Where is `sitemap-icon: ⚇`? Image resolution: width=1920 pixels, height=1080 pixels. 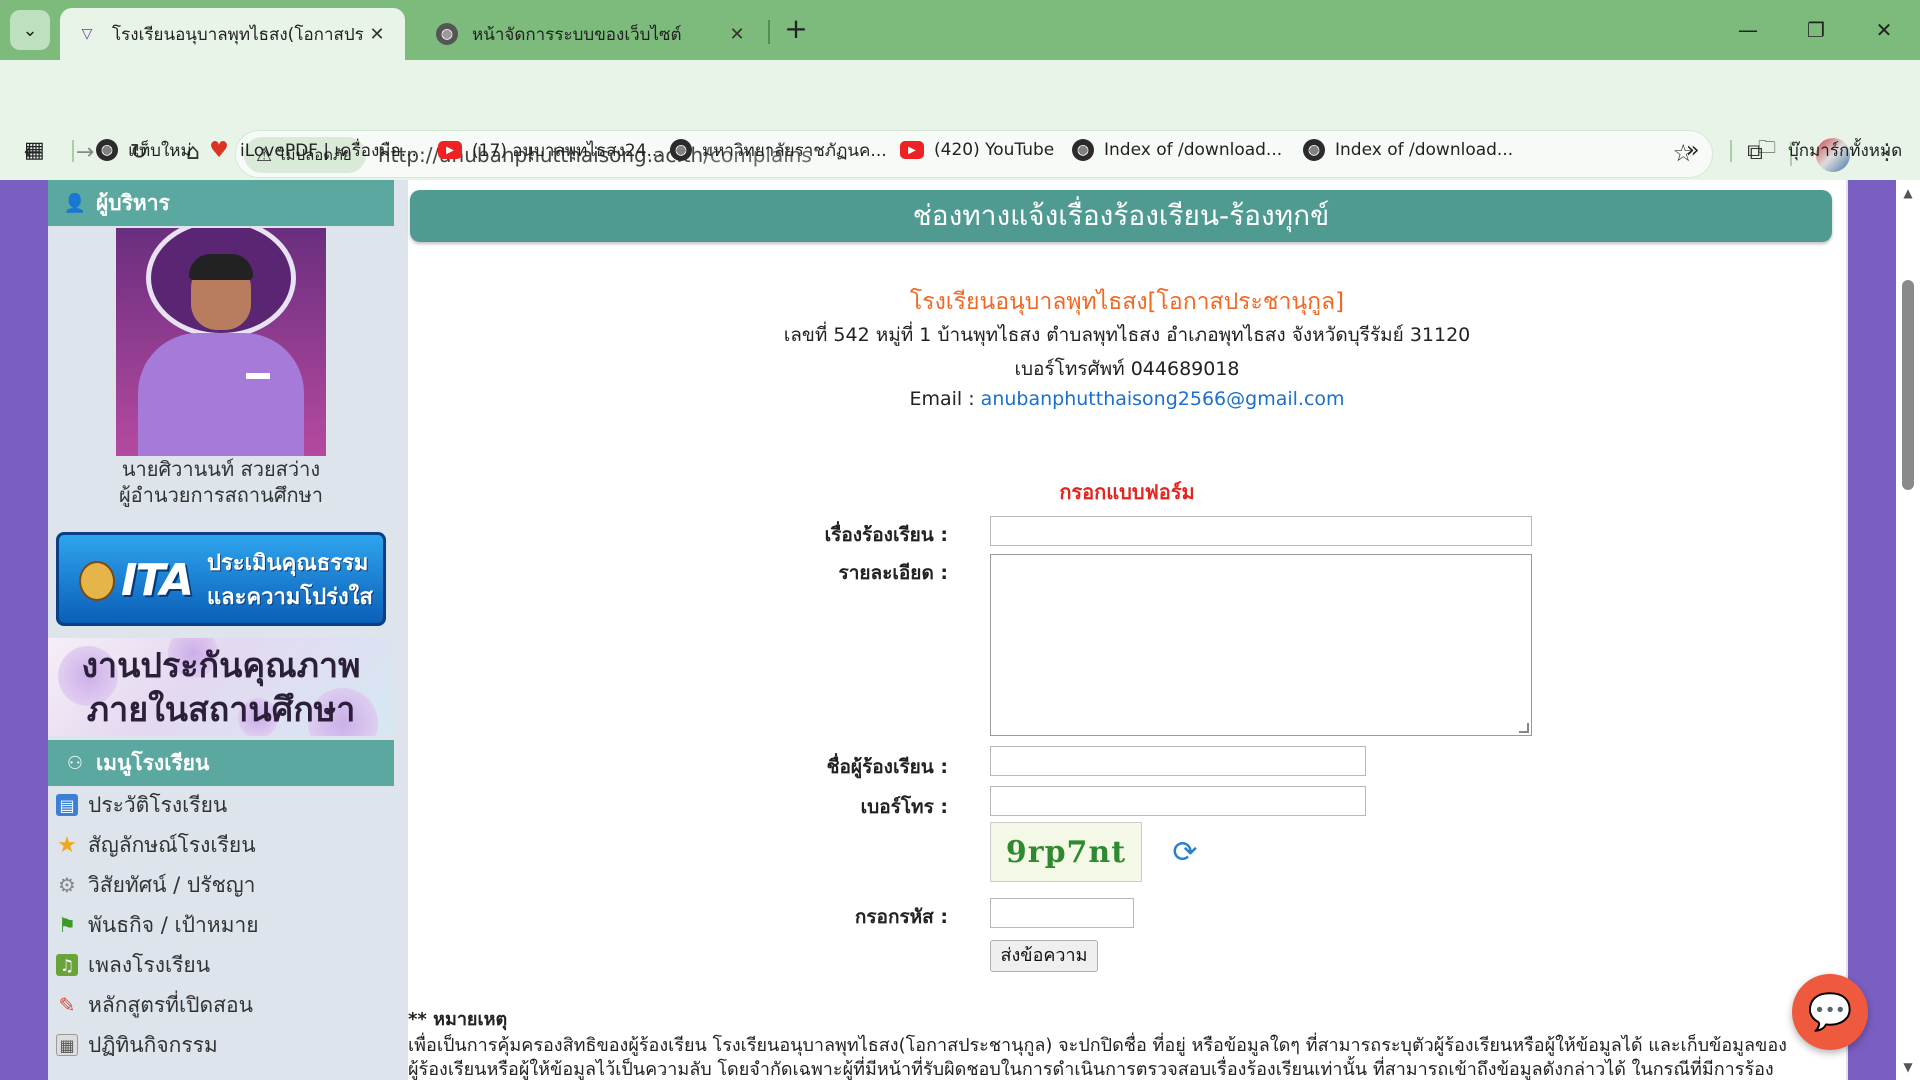 sitemap-icon: ⚇ is located at coordinates (75, 763).